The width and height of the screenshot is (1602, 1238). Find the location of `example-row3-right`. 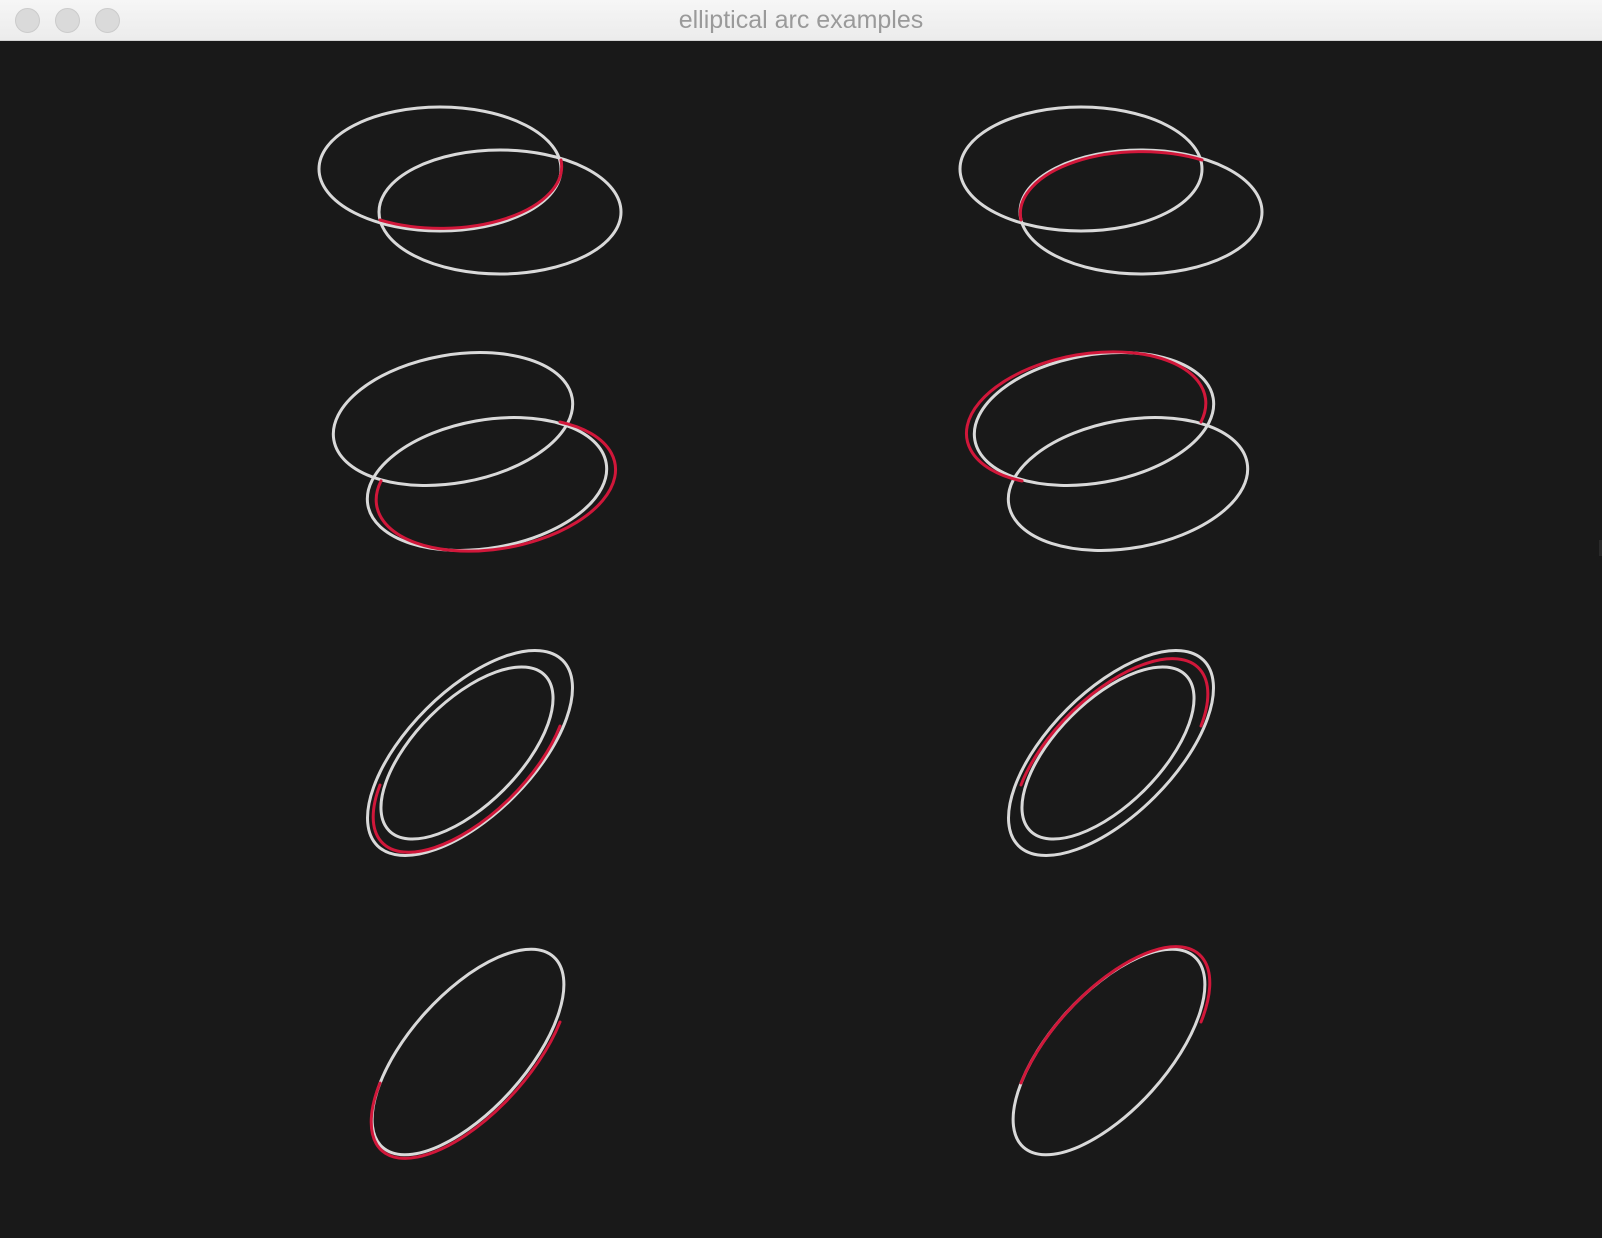

example-row3-right is located at coordinates (1111, 753).